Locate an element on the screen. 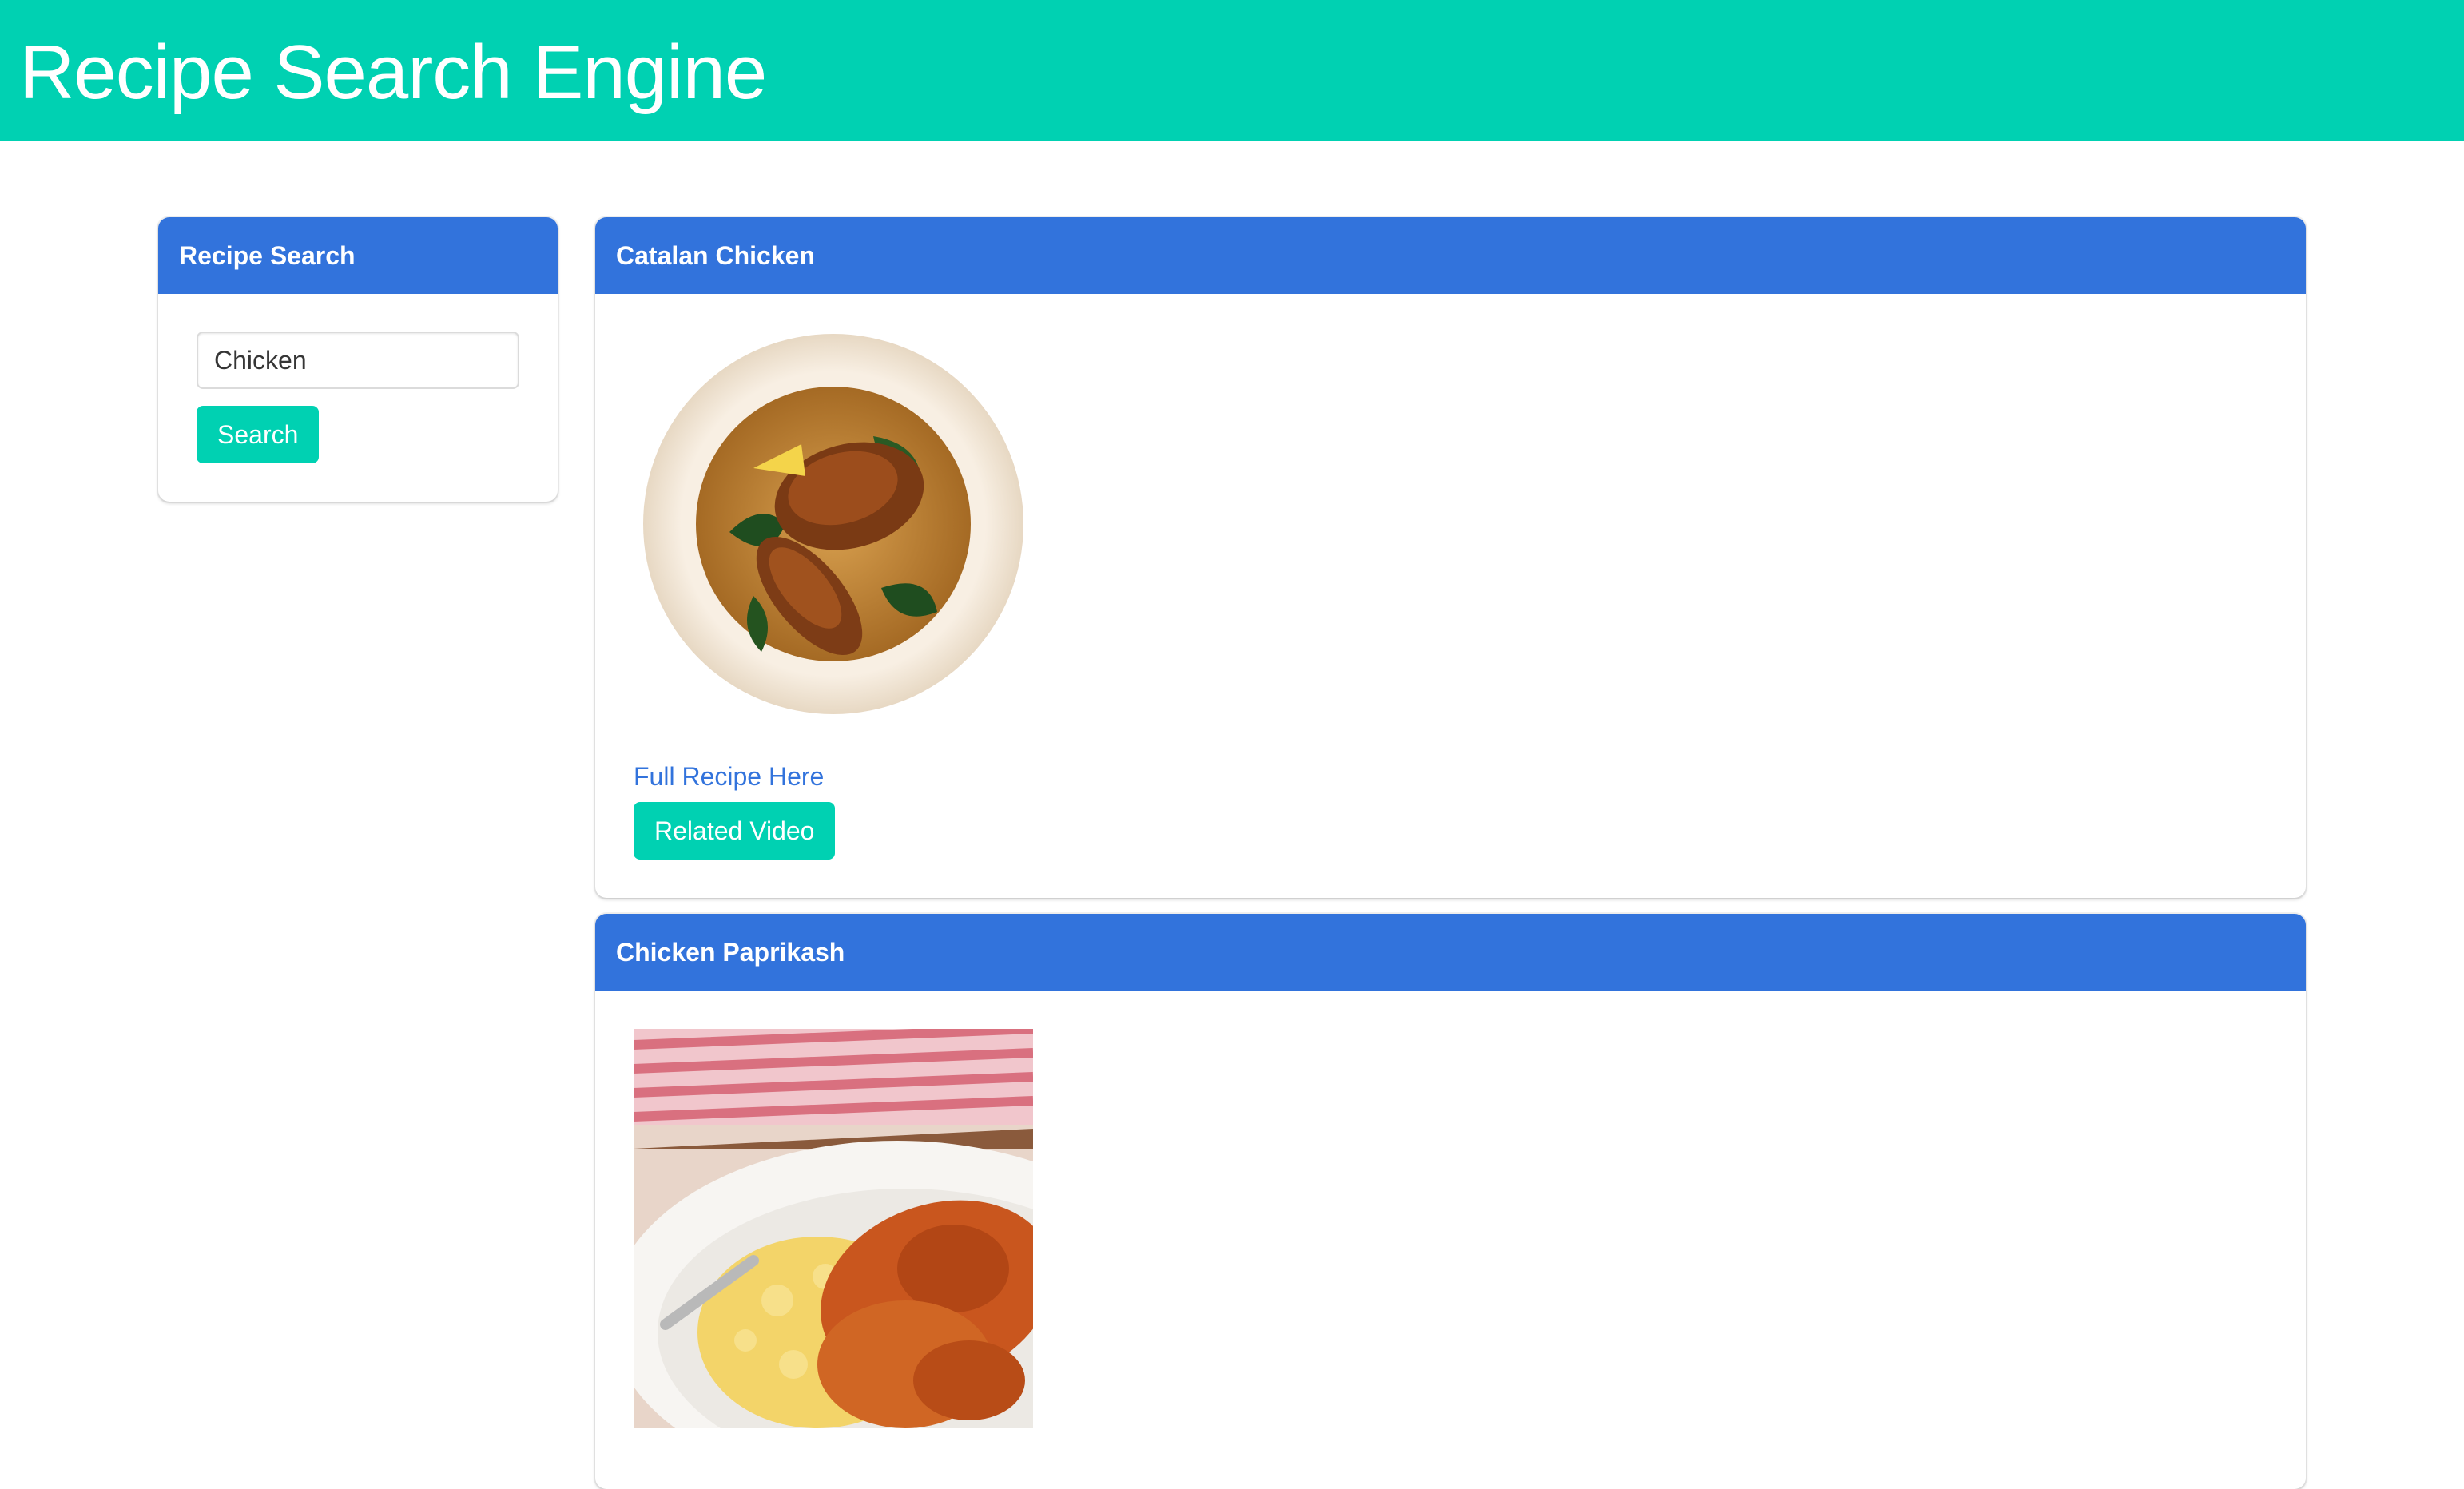 The width and height of the screenshot is (2464, 1489). app-header: Recipe Search Engine is located at coordinates (1232, 70).